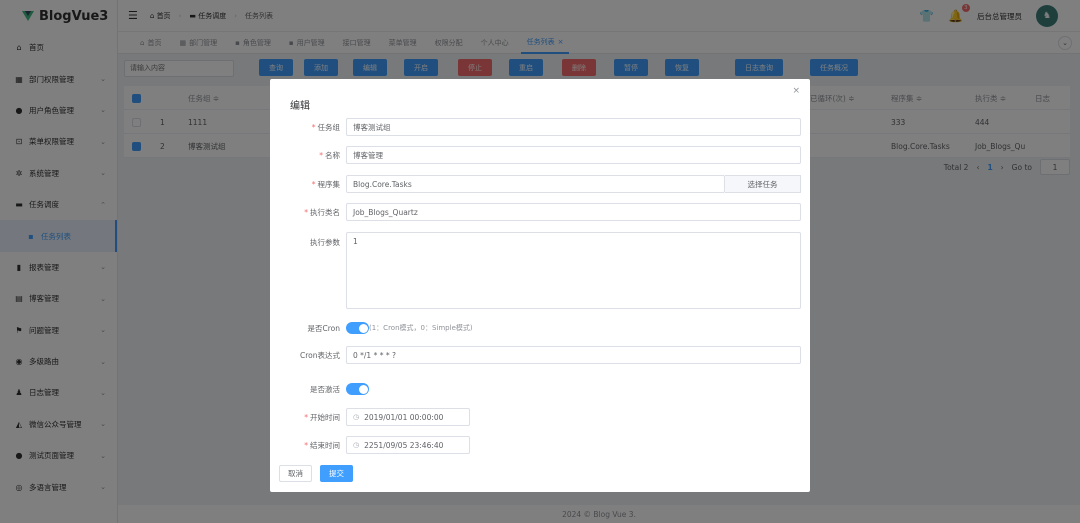 Image resolution: width=1080 pixels, height=523 pixels. Describe the element at coordinates (540, 445) in the screenshot. I see `form-row-end-time: * 结束时间 ◷ 2251/09/05 23:46:40` at that location.